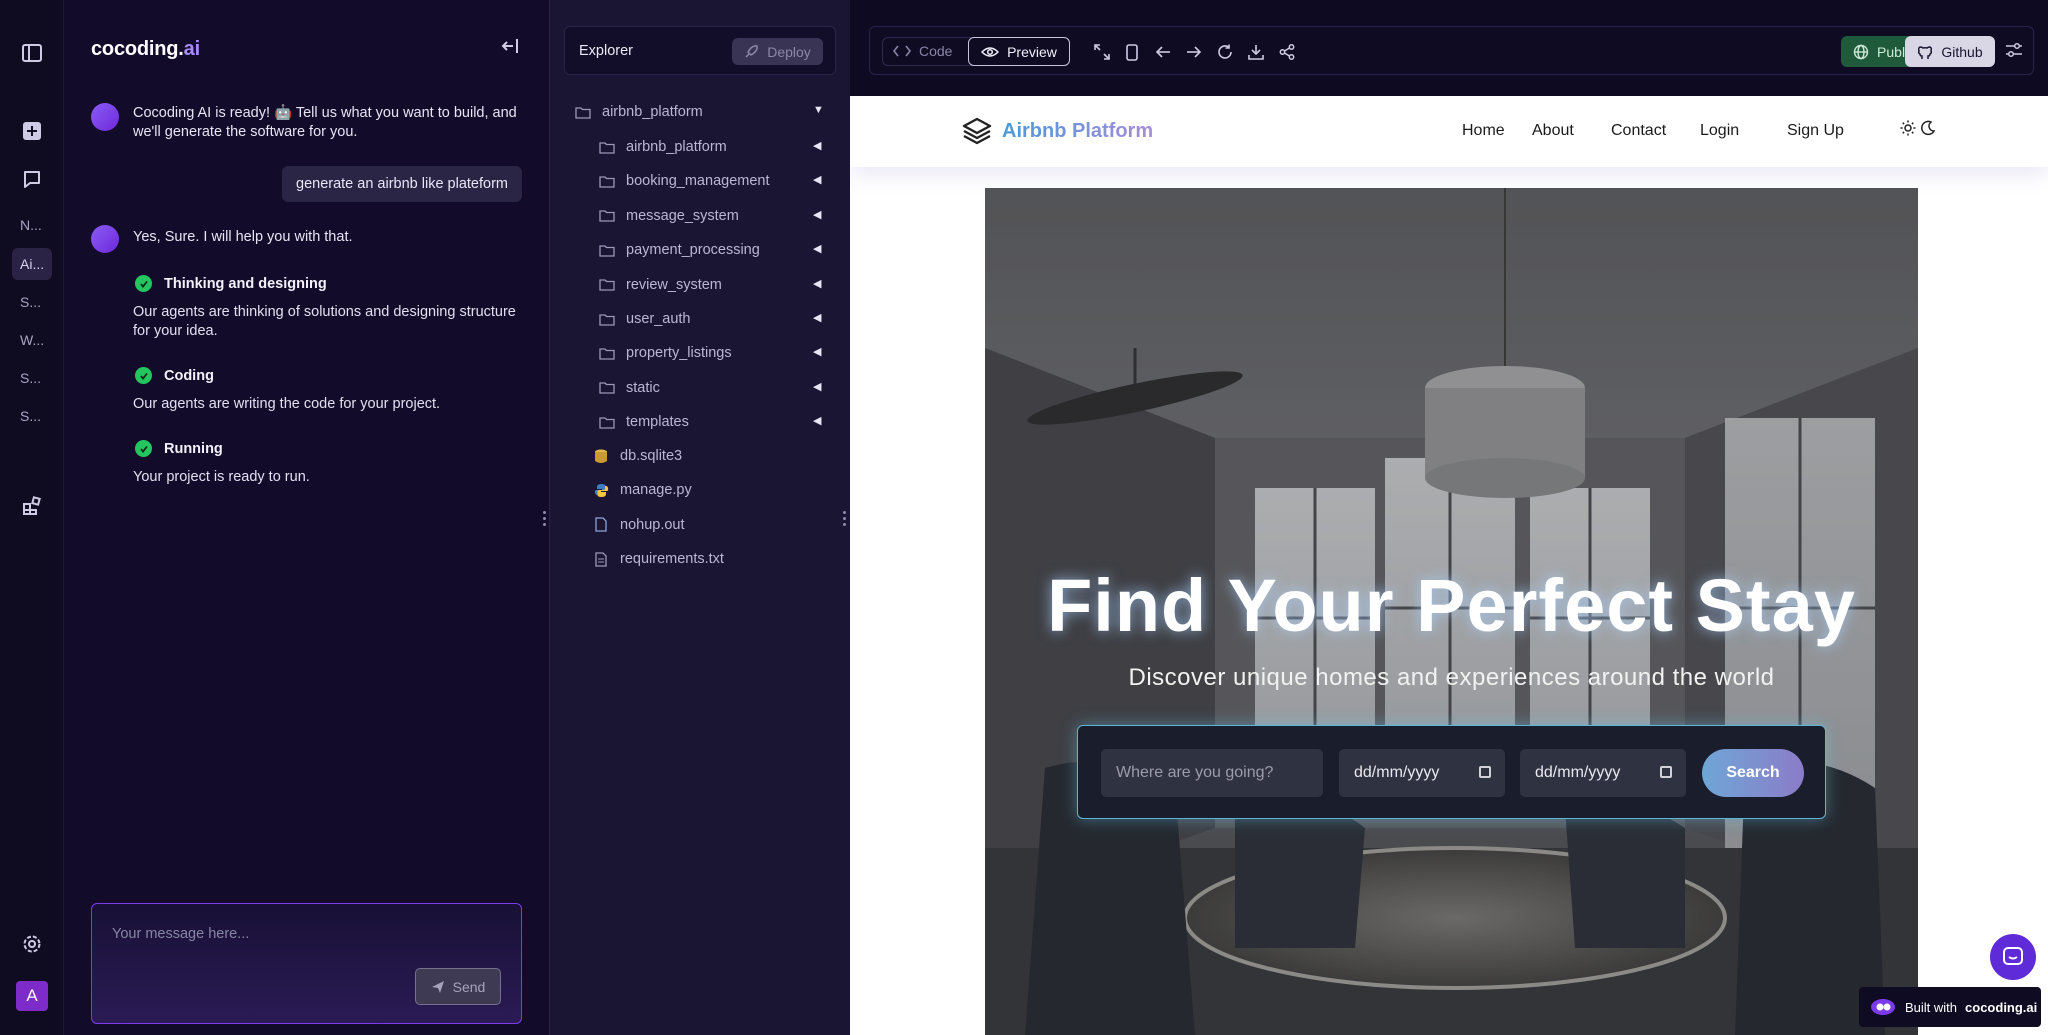 The image size is (2048, 1035). What do you see at coordinates (32, 996) in the screenshot?
I see `user-avatar: A` at bounding box center [32, 996].